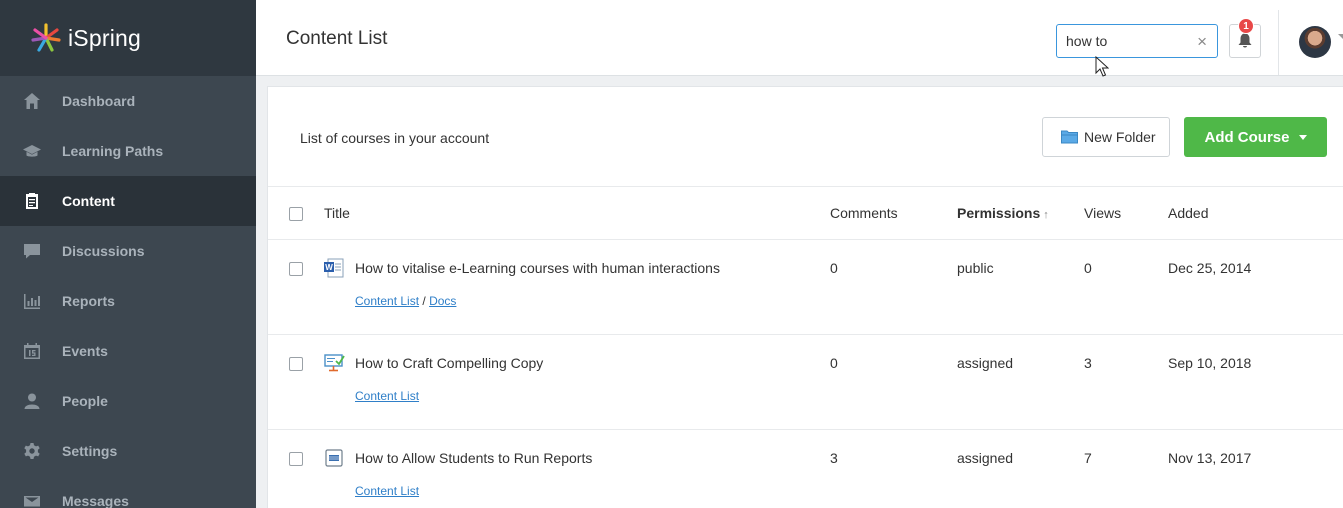 The image size is (1343, 508). What do you see at coordinates (88, 301) in the screenshot?
I see `sidebar-item-label: Reports` at bounding box center [88, 301].